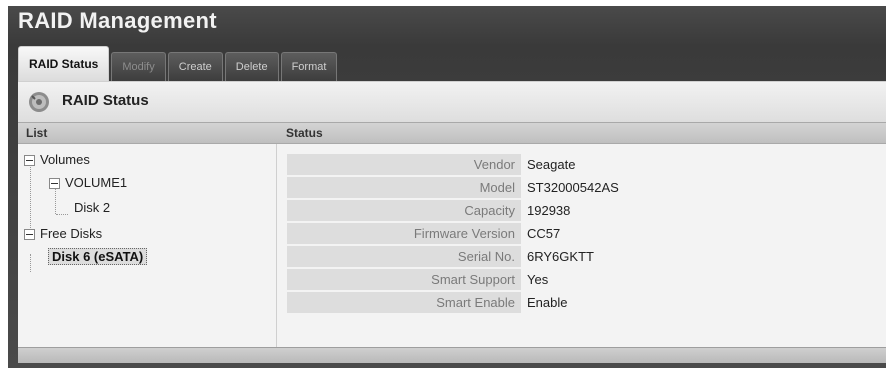  Describe the element at coordinates (88, 182) in the screenshot. I see `tree-item-volume1: VOLUME1` at that location.